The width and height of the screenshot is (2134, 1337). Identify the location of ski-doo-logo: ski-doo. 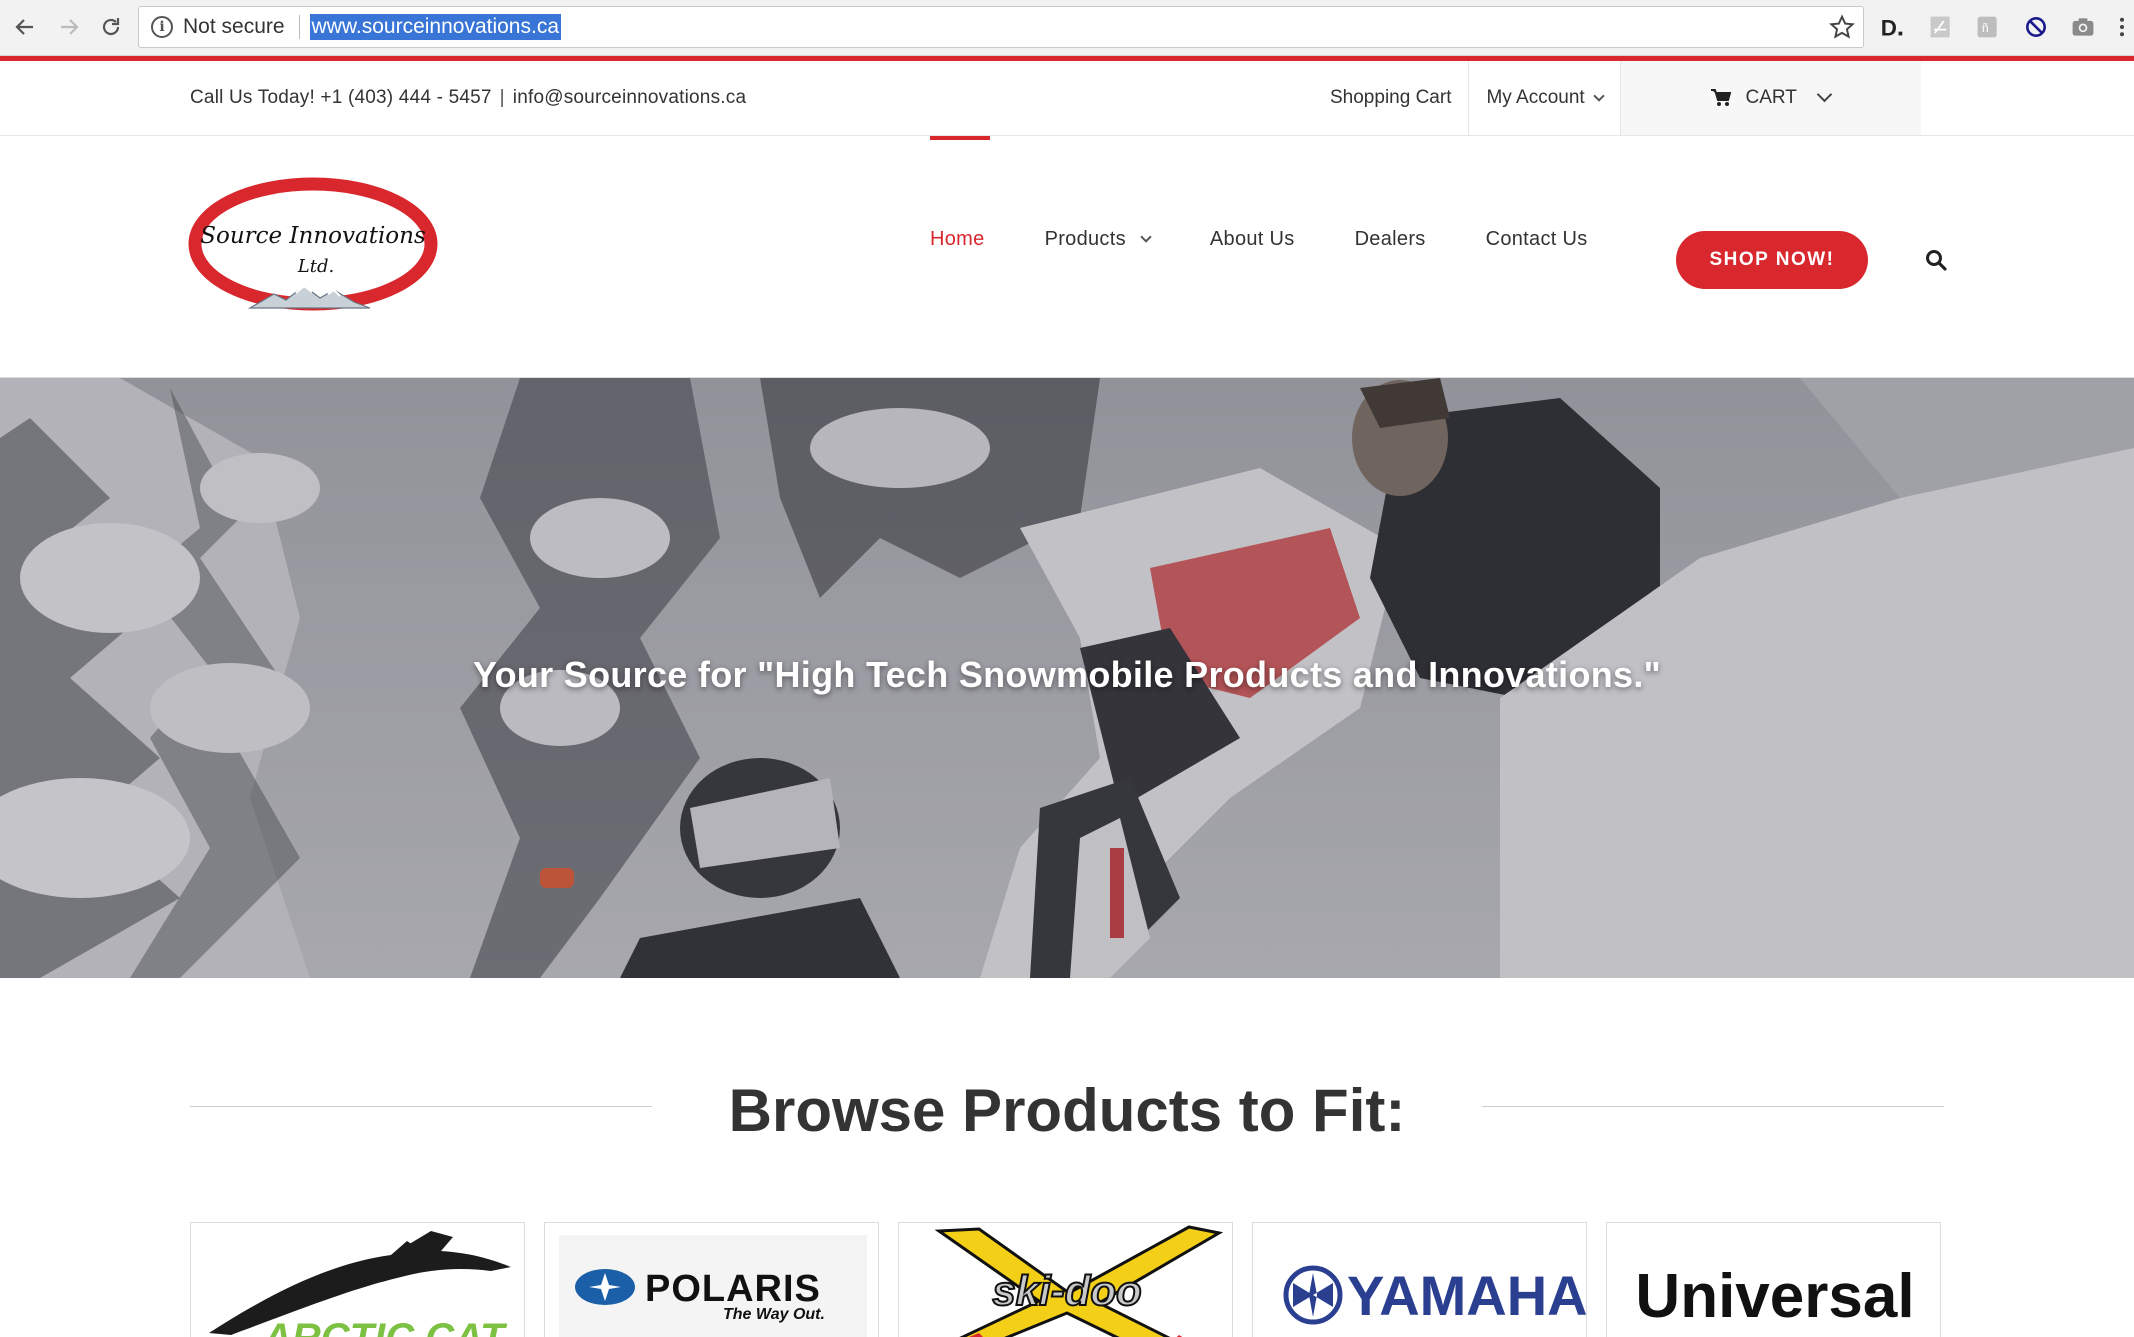
(1079, 1281).